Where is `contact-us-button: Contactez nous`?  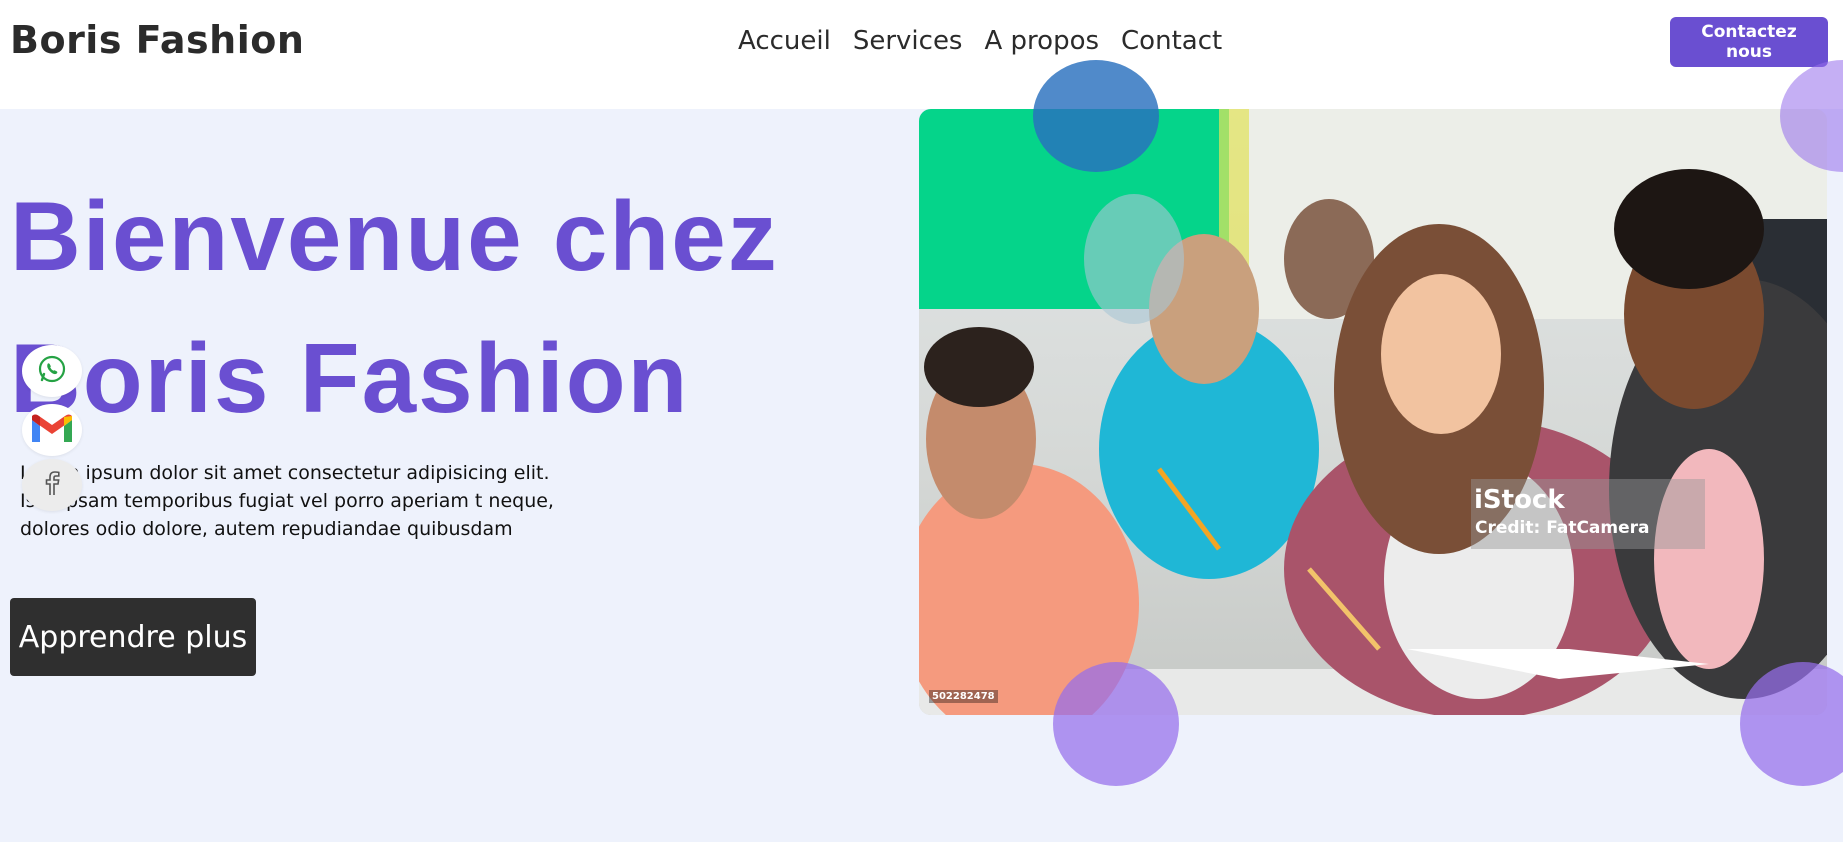
contact-us-button: Contactez nous is located at coordinates (1749, 42).